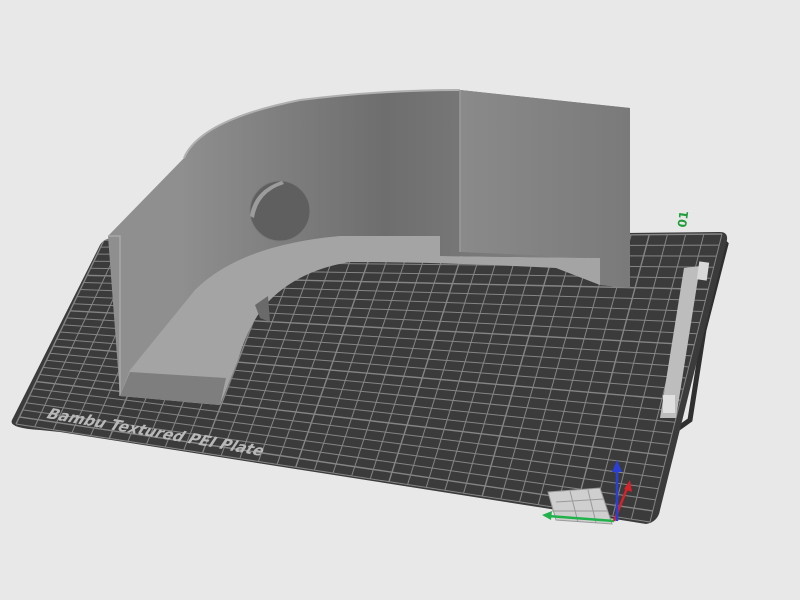  What do you see at coordinates (280, 211) in the screenshot?
I see `circle-icon` at bounding box center [280, 211].